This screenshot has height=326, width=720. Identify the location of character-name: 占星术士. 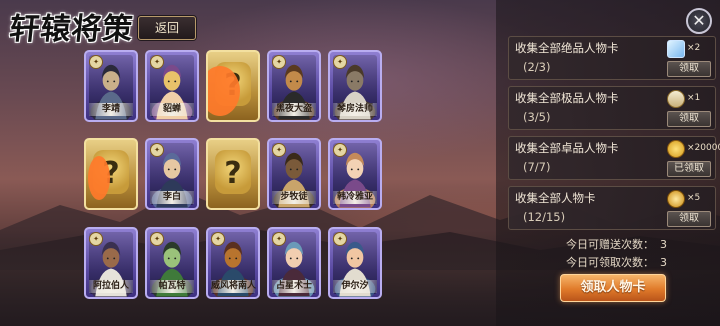
(294, 286).